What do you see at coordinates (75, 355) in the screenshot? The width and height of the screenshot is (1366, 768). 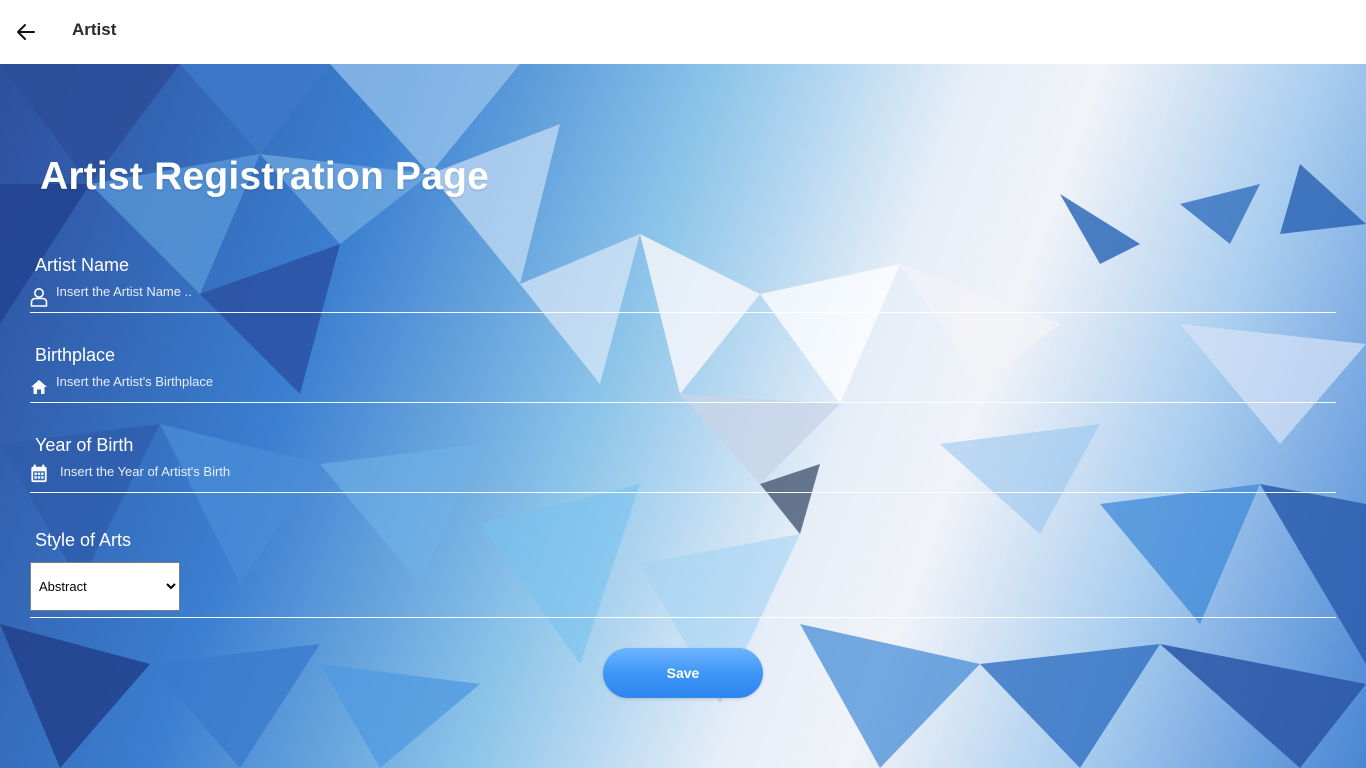 I see `birthplace-label: Birthplace` at bounding box center [75, 355].